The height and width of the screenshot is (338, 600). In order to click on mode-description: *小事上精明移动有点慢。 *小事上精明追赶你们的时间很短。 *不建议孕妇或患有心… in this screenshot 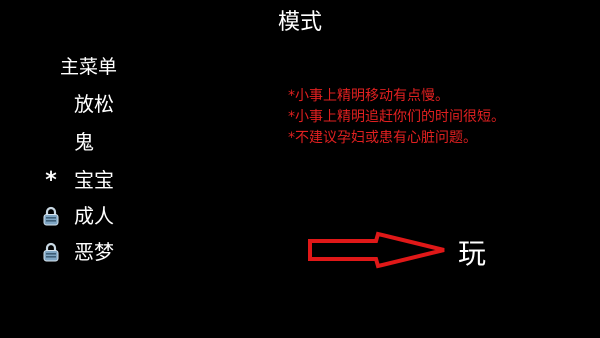, I will do `click(396, 117)`.